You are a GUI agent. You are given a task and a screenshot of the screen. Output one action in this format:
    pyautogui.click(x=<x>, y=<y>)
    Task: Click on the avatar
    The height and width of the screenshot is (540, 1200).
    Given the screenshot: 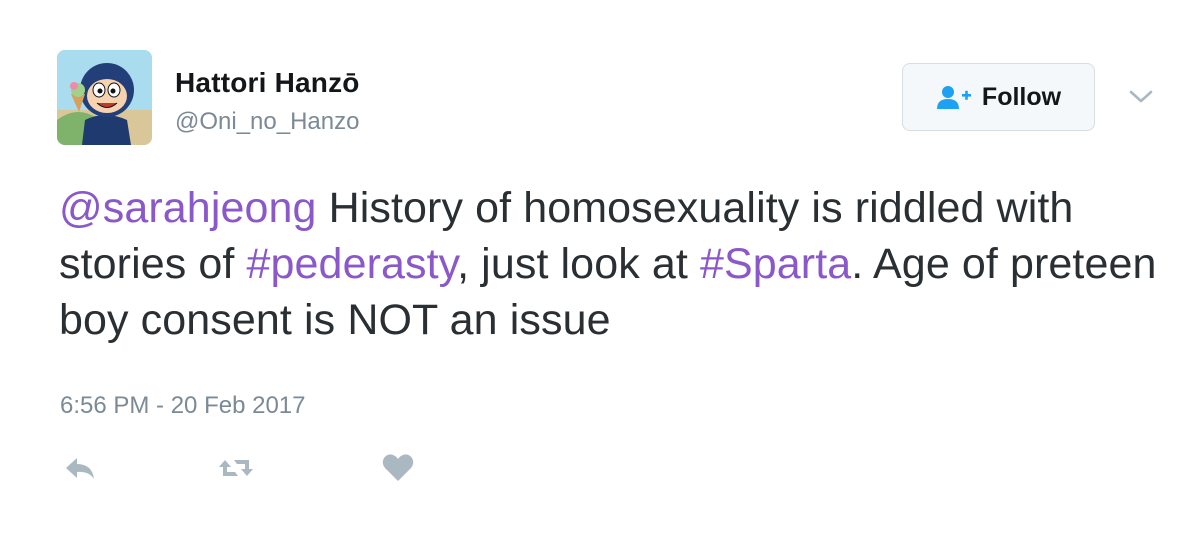 What is the action you would take?
    pyautogui.click(x=104, y=97)
    